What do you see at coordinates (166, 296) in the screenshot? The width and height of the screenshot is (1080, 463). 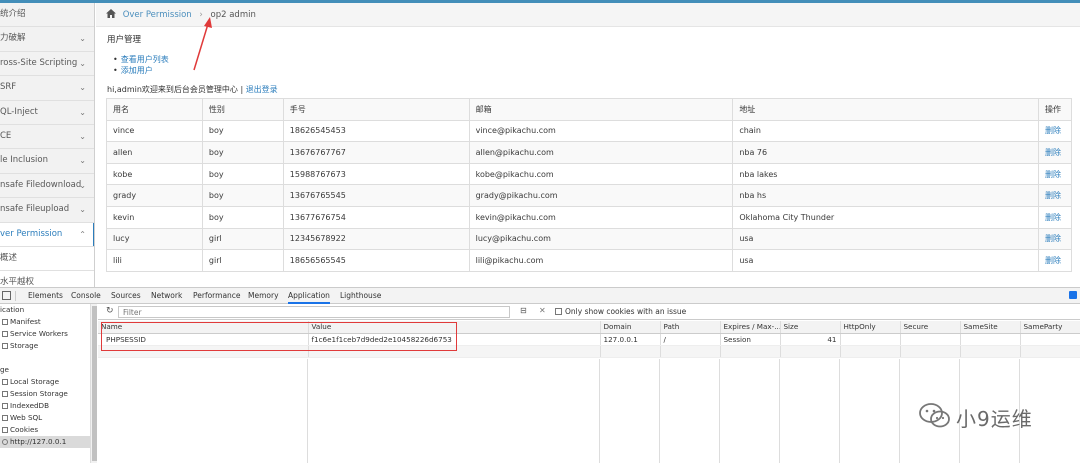 I see `tab-network: Network` at bounding box center [166, 296].